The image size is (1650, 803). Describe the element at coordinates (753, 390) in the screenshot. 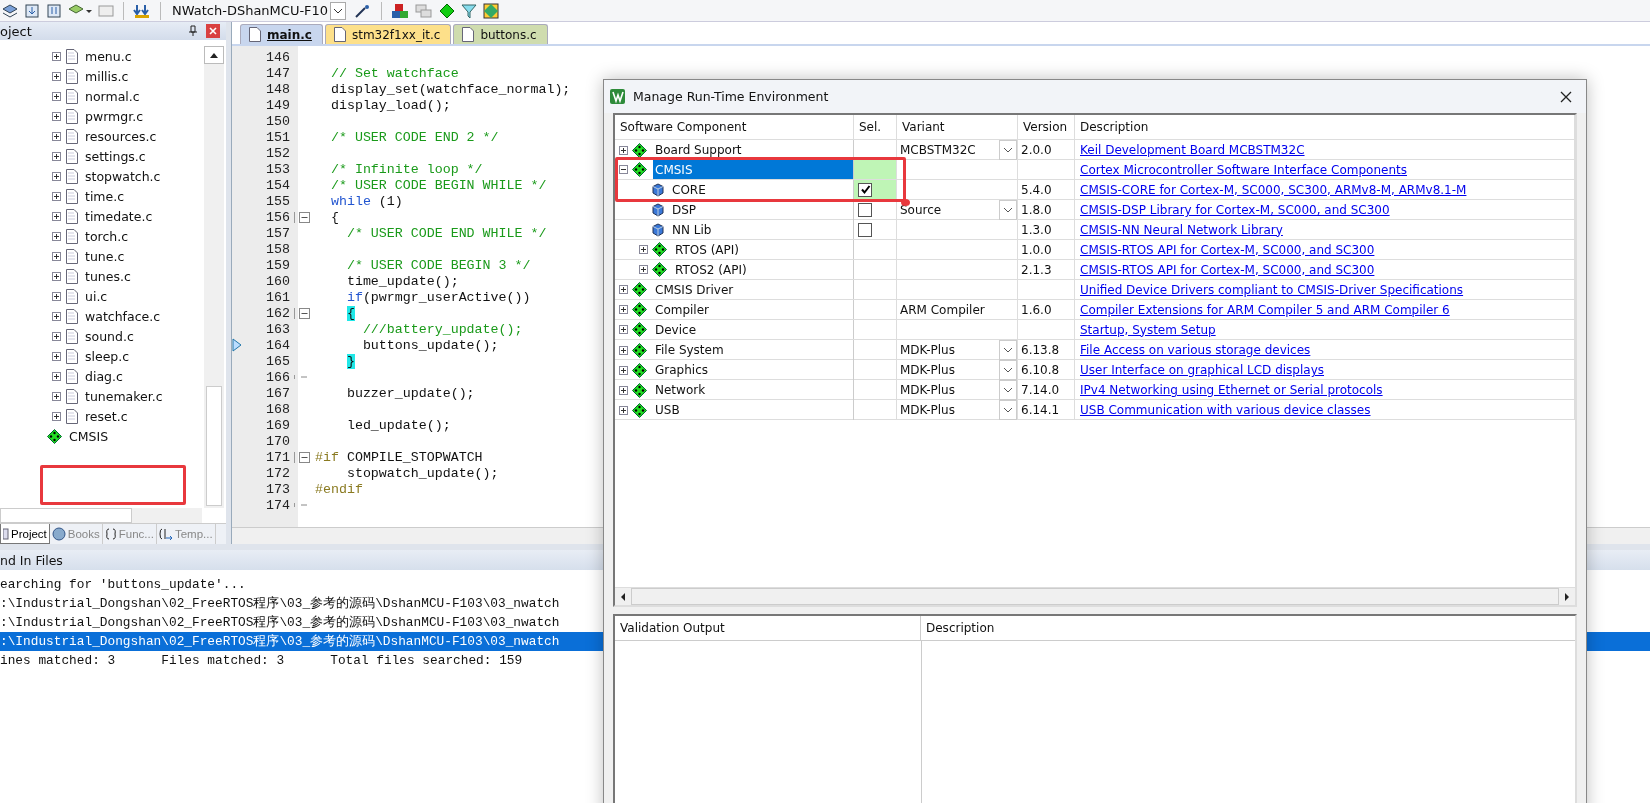

I see `component-name: Network` at that location.